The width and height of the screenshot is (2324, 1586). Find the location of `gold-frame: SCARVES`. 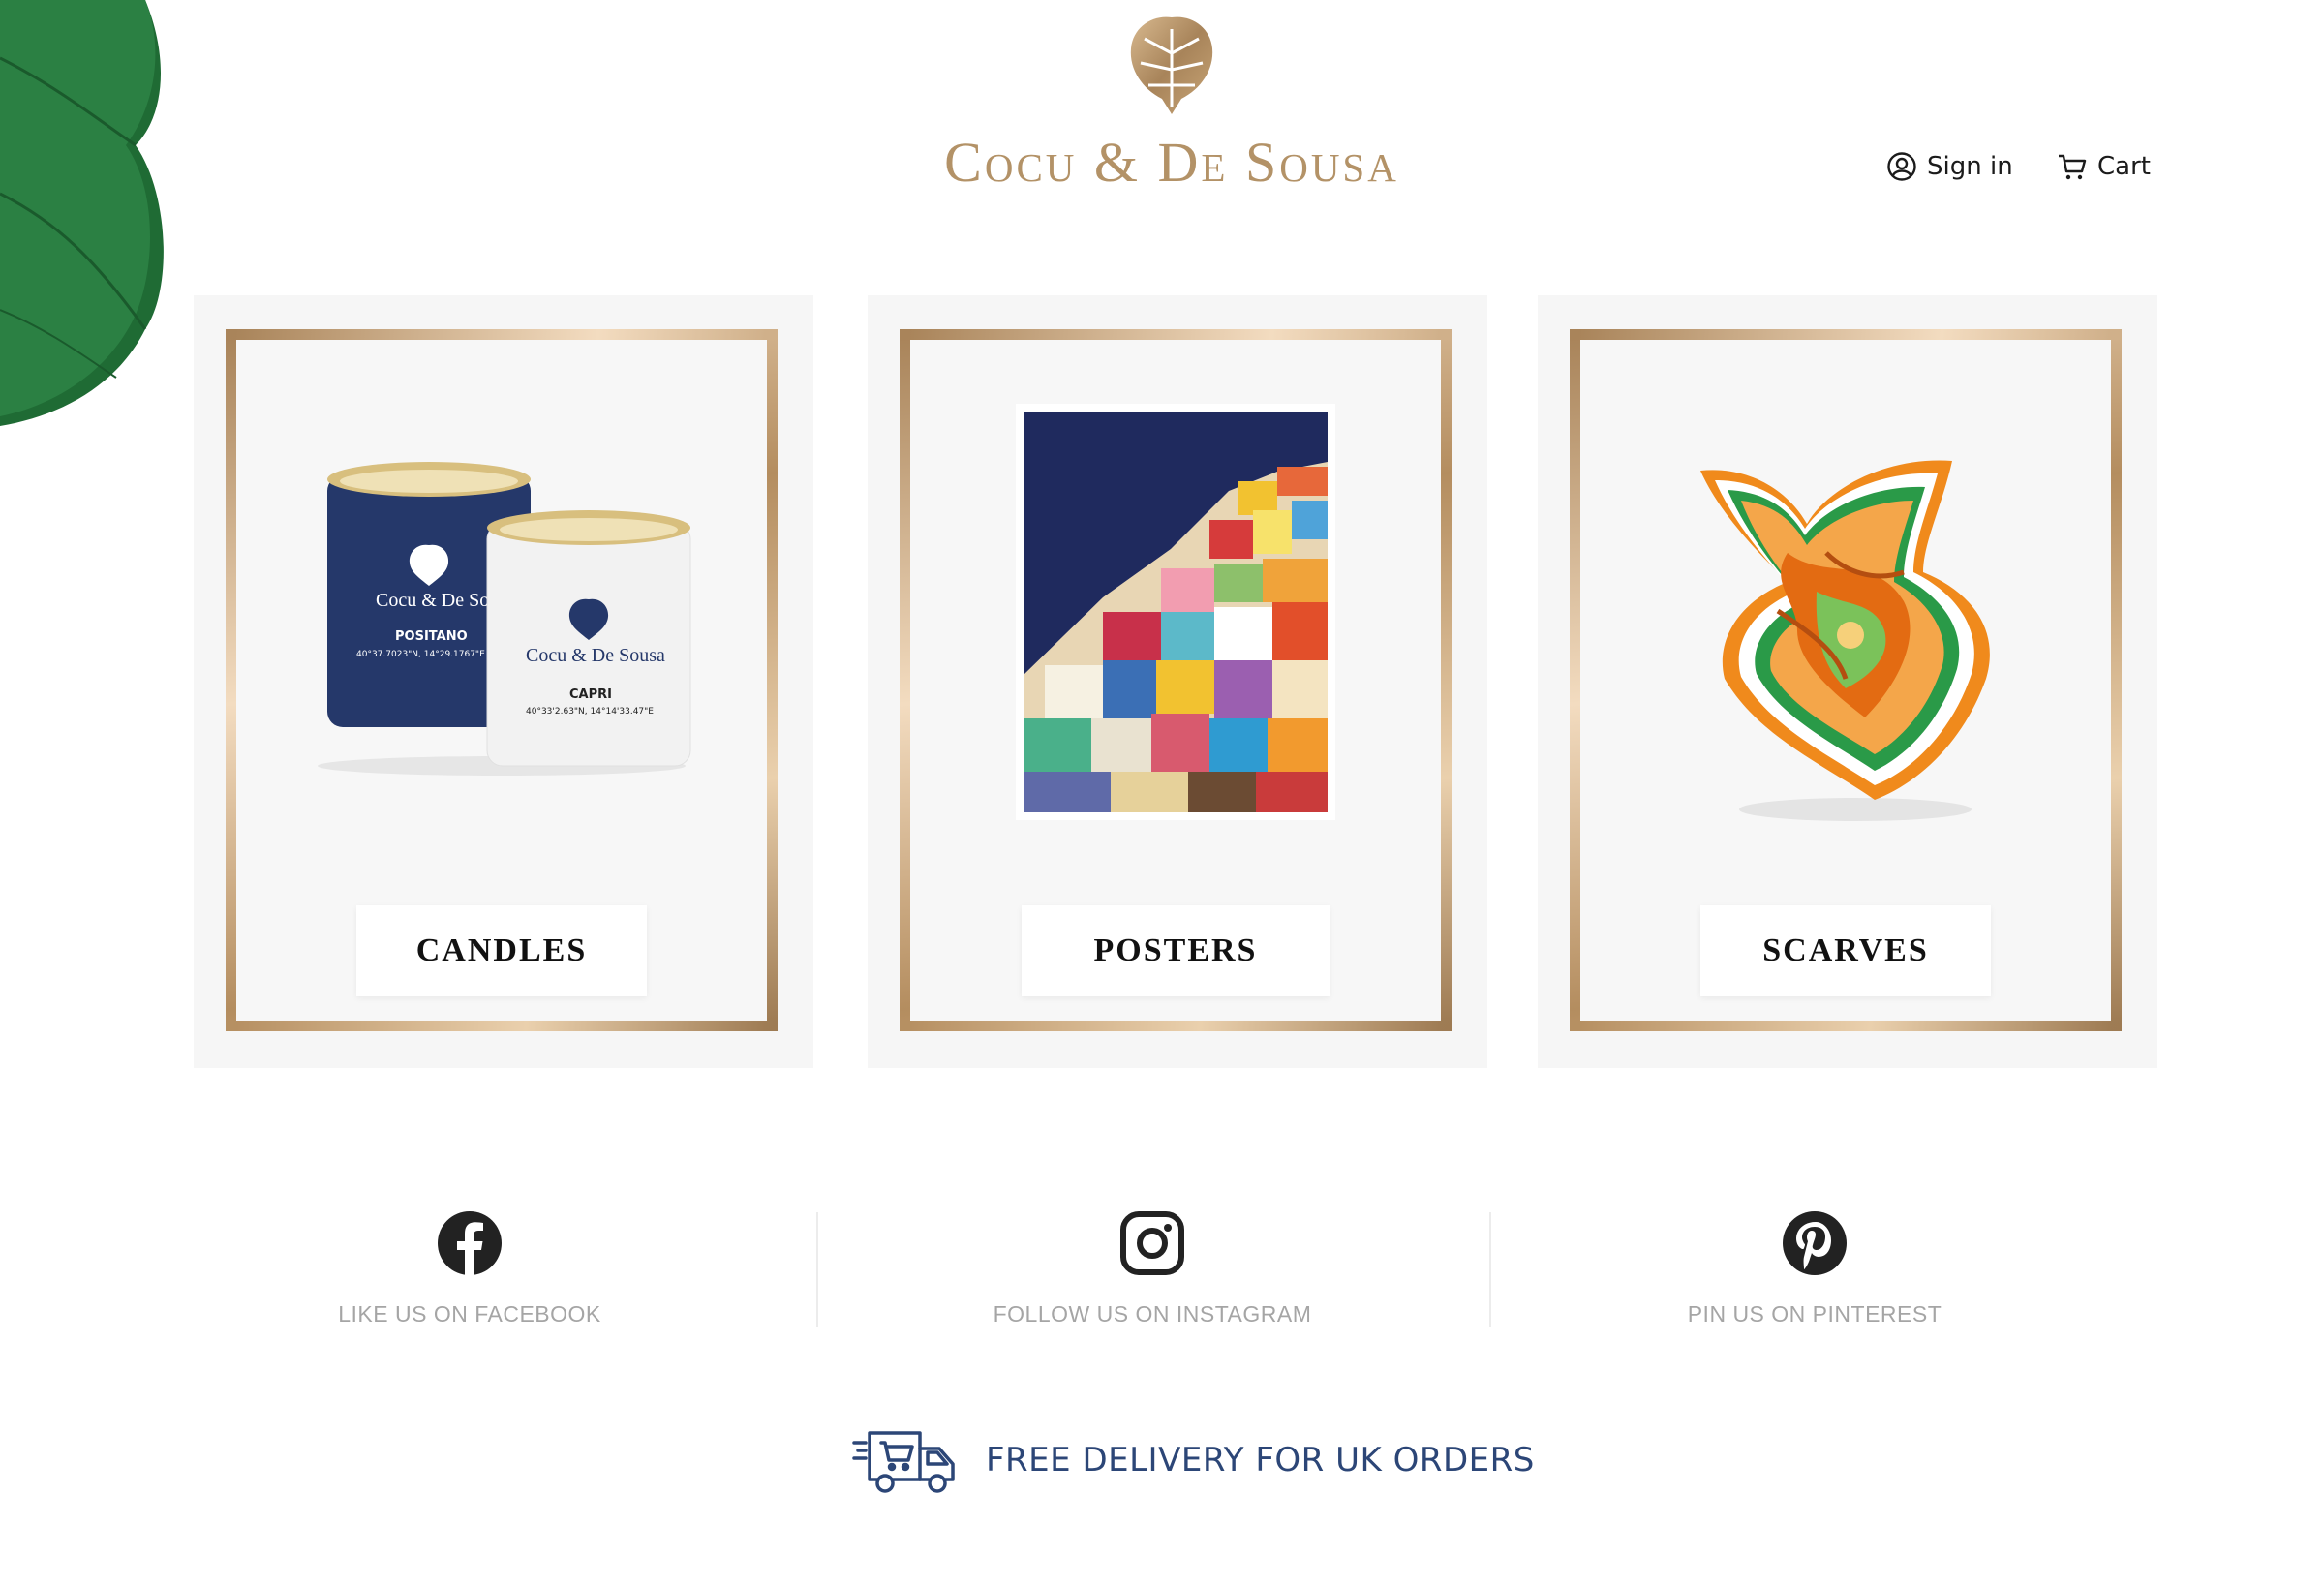

gold-frame: SCARVES is located at coordinates (1846, 680).